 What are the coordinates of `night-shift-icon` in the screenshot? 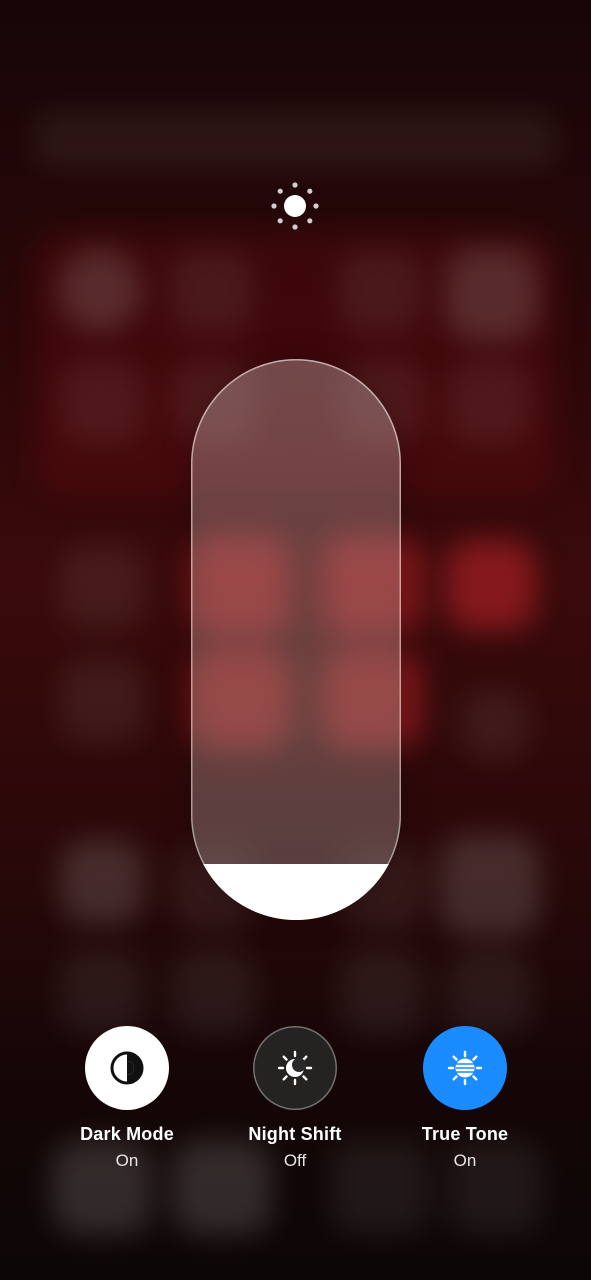 It's located at (295, 1068).